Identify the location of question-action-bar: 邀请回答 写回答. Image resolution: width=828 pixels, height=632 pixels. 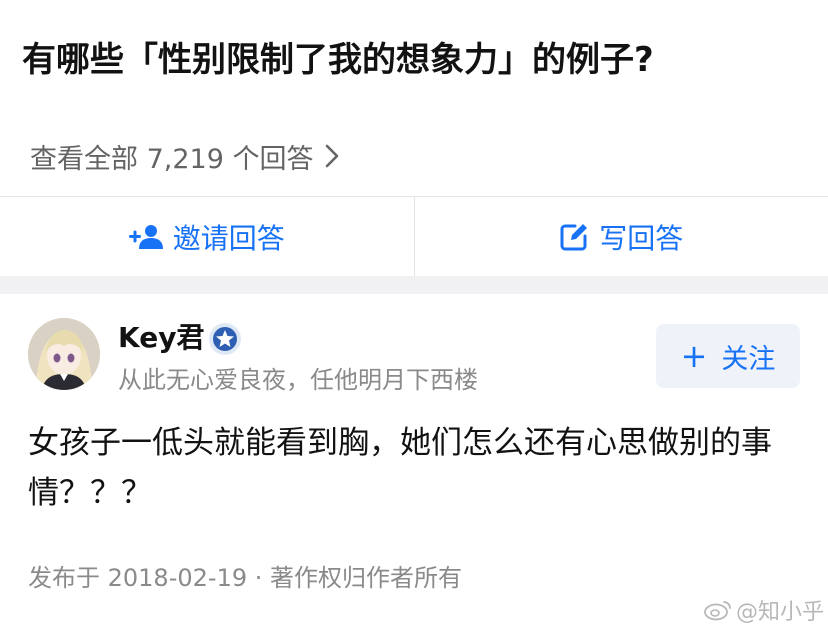
(414, 236).